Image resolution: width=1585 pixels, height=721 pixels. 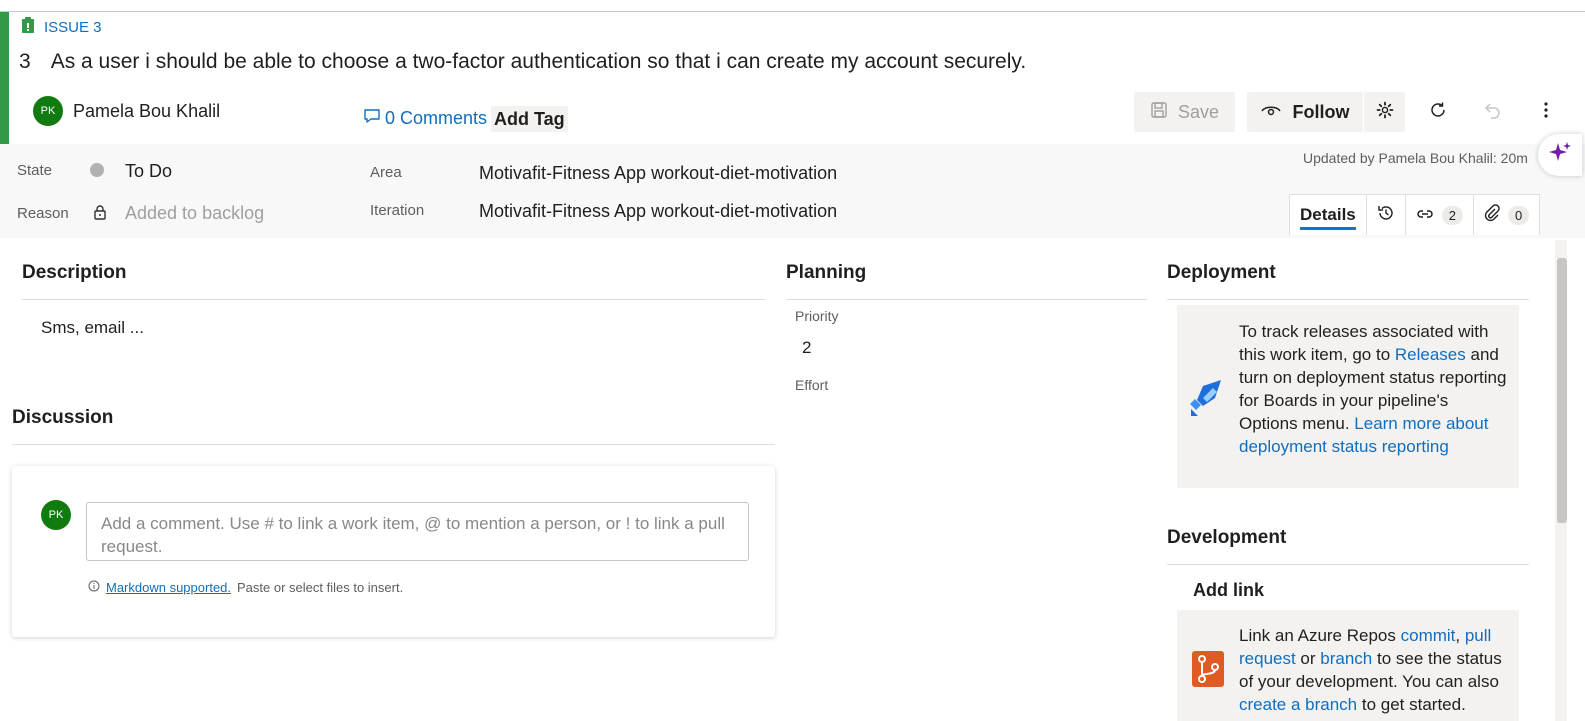 What do you see at coordinates (812, 385) in the screenshot?
I see `effort-label: Effort` at bounding box center [812, 385].